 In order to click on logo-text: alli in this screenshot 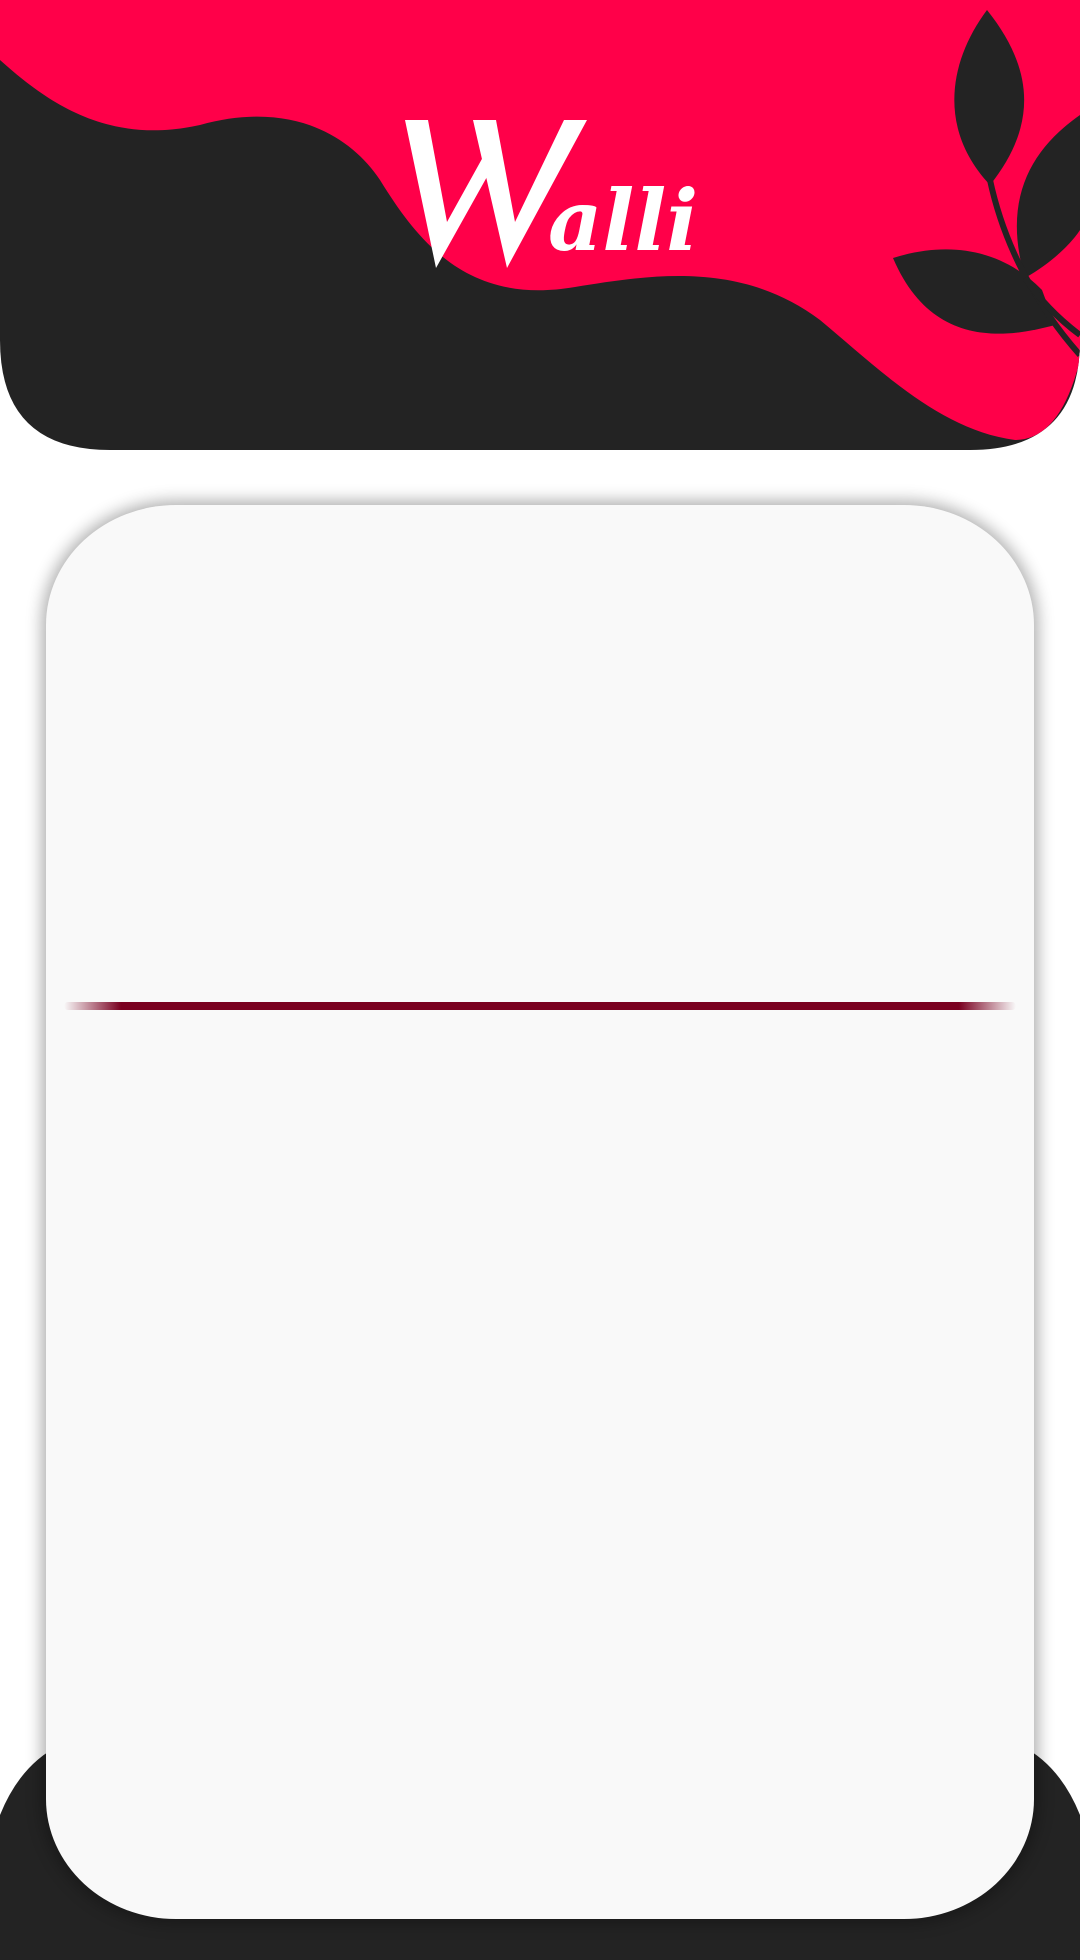, I will do `click(623, 220)`.